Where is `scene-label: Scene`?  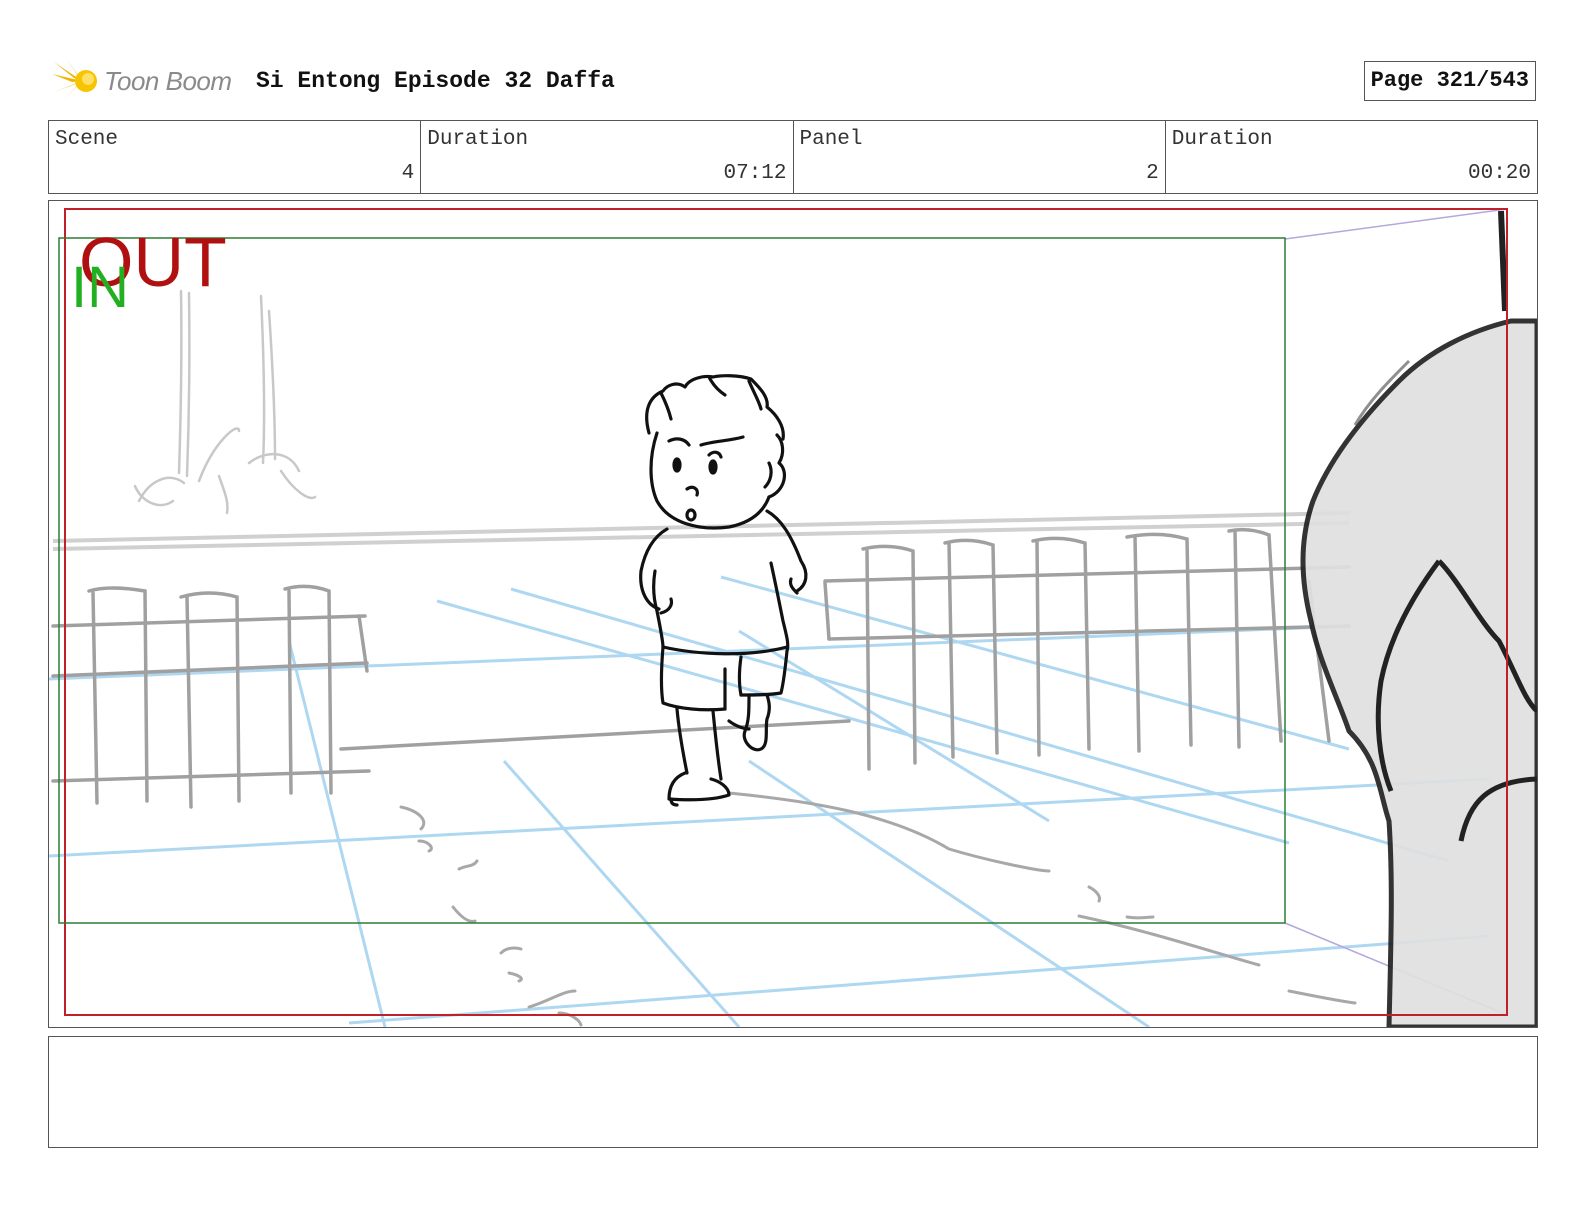
scene-label: Scene is located at coordinates (87, 139).